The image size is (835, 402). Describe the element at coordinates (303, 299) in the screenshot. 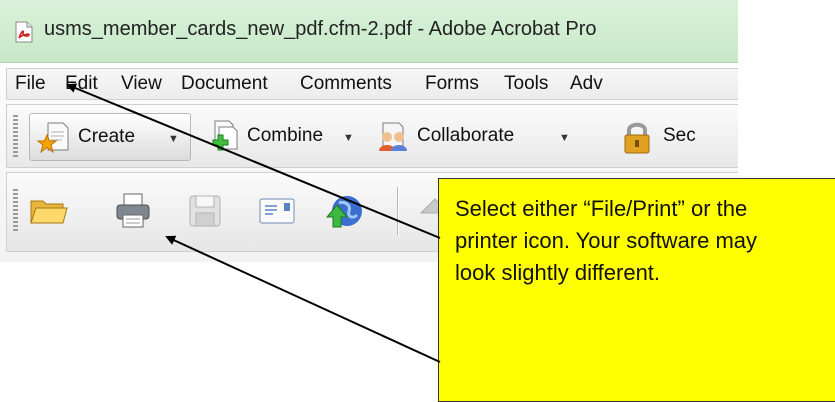

I see `arrow-to-print-icon` at that location.